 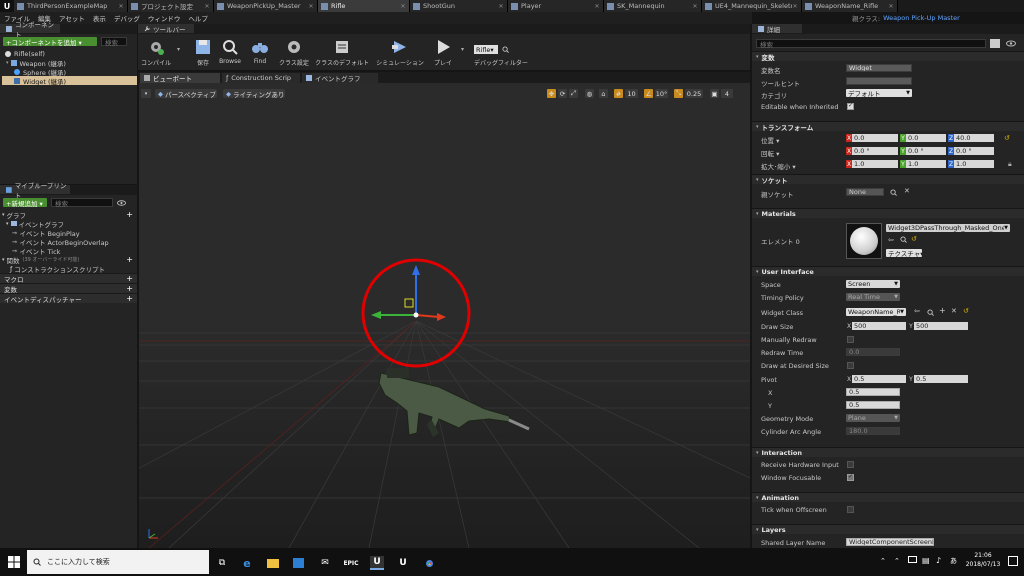 I want to click on rotate-tool-button: ⟳, so click(x=562, y=93).